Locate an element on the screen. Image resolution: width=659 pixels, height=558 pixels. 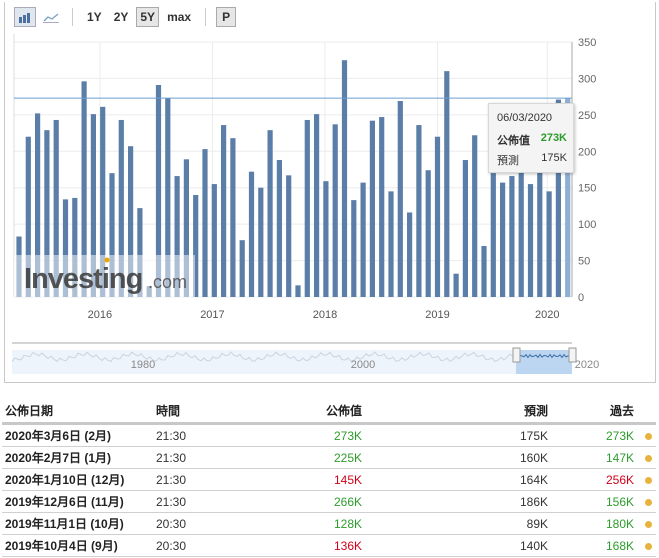
header-actual: 公佈值 is located at coordinates (317, 411).